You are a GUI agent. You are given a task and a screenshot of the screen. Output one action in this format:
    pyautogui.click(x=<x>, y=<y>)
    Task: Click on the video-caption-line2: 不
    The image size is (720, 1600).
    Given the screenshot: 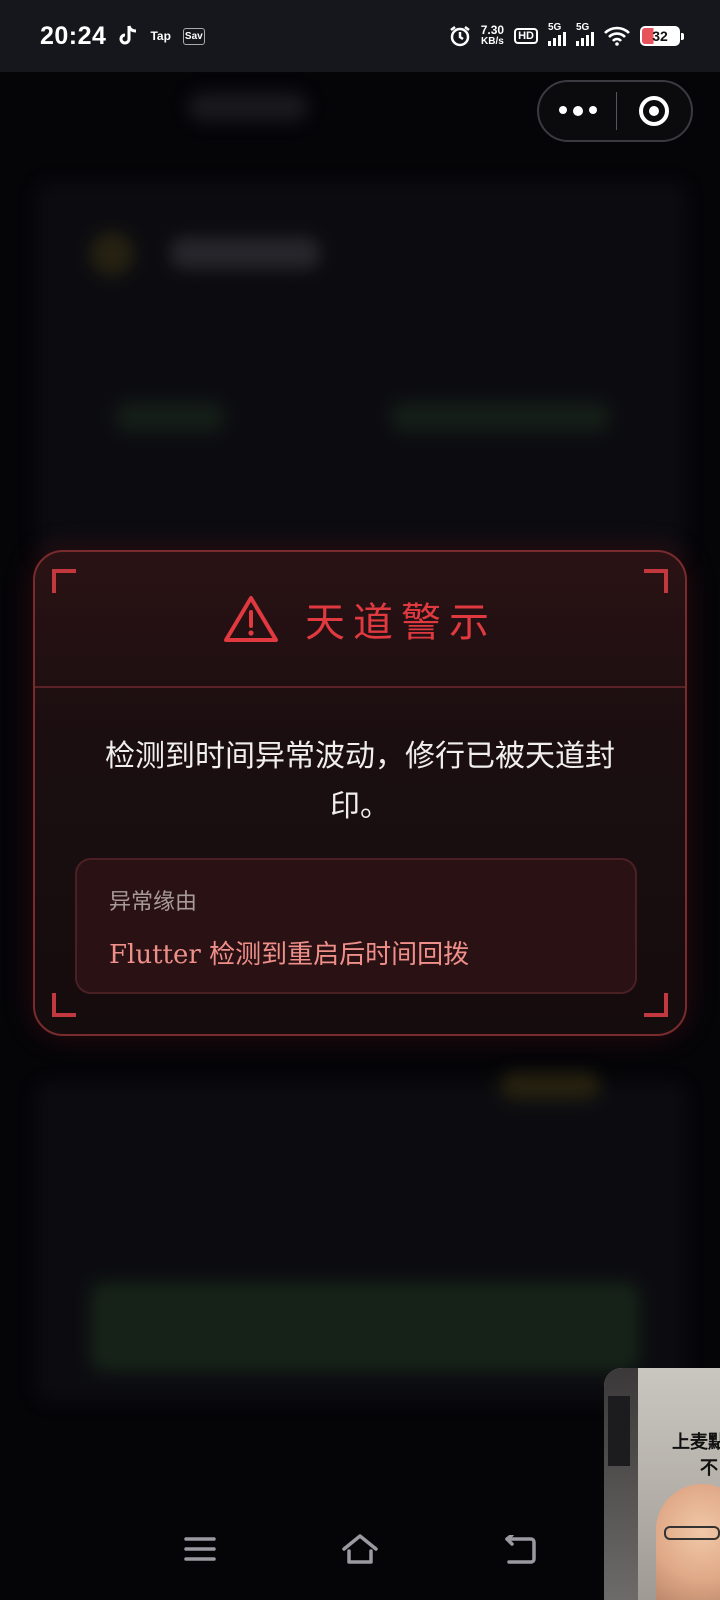 What is the action you would take?
    pyautogui.click(x=709, y=1468)
    